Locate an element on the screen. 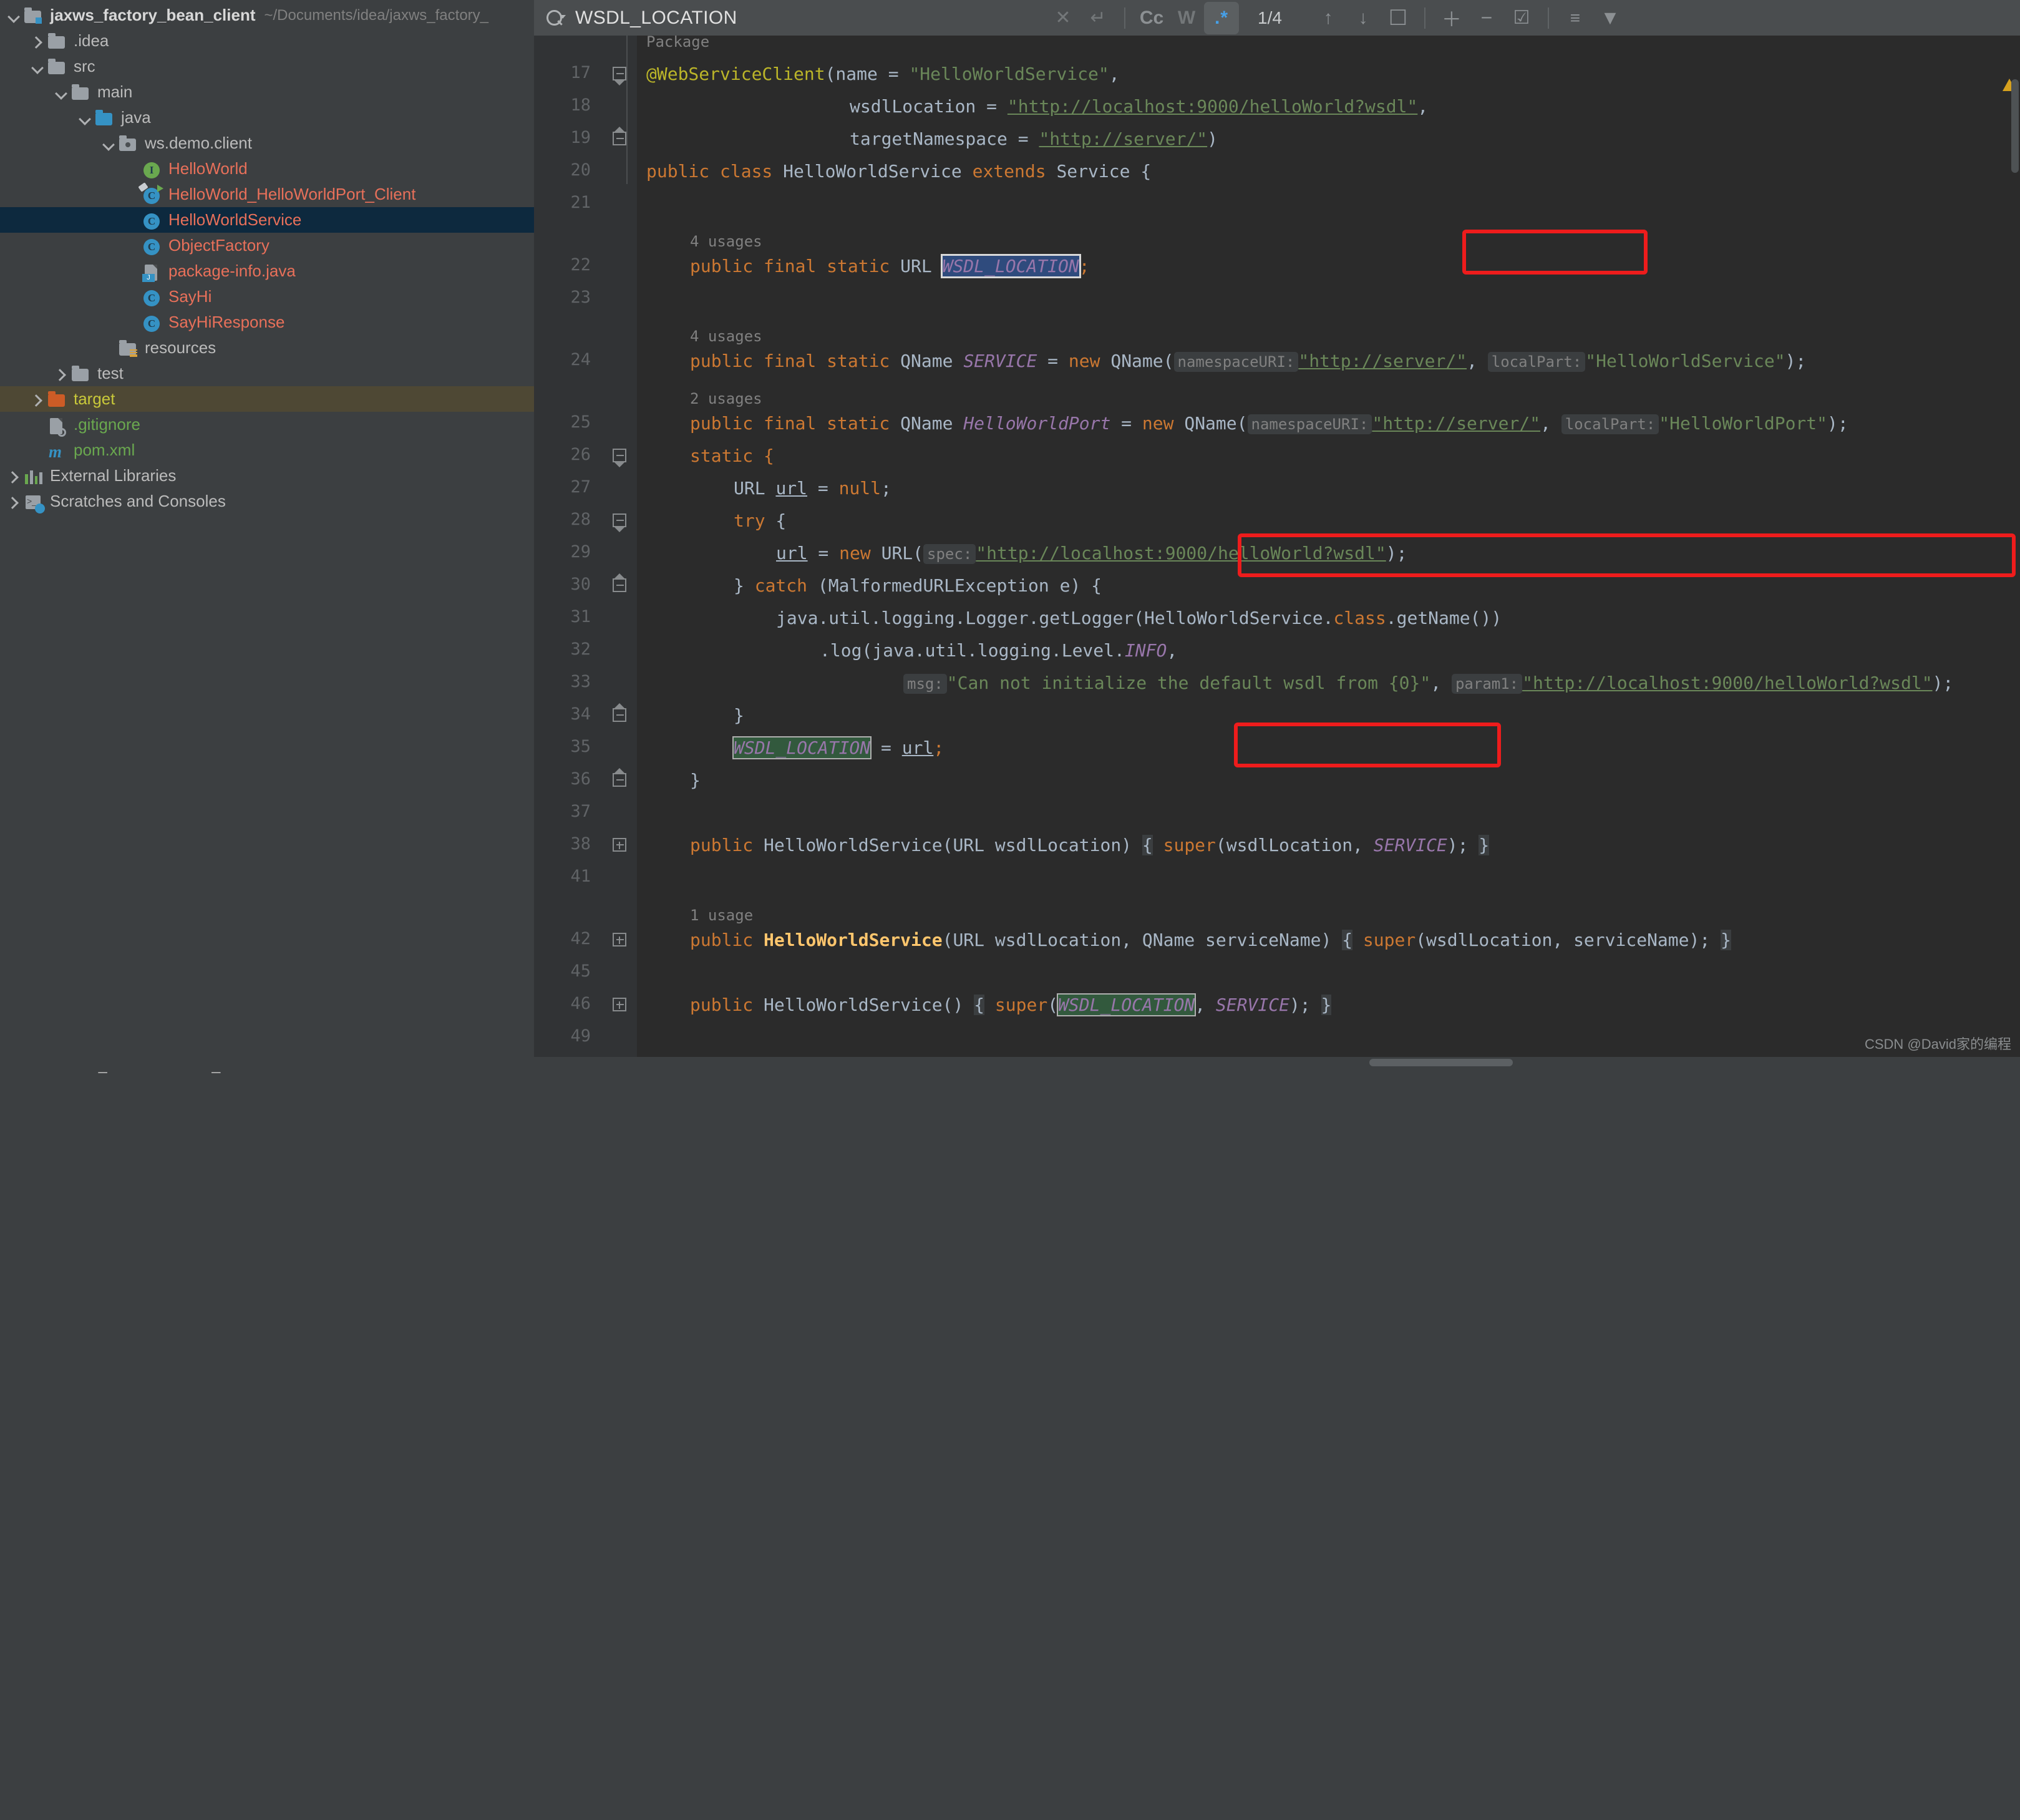 This screenshot has width=2020, height=1820. select-all-occurrences-icon: ☑ is located at coordinates (1521, 18).